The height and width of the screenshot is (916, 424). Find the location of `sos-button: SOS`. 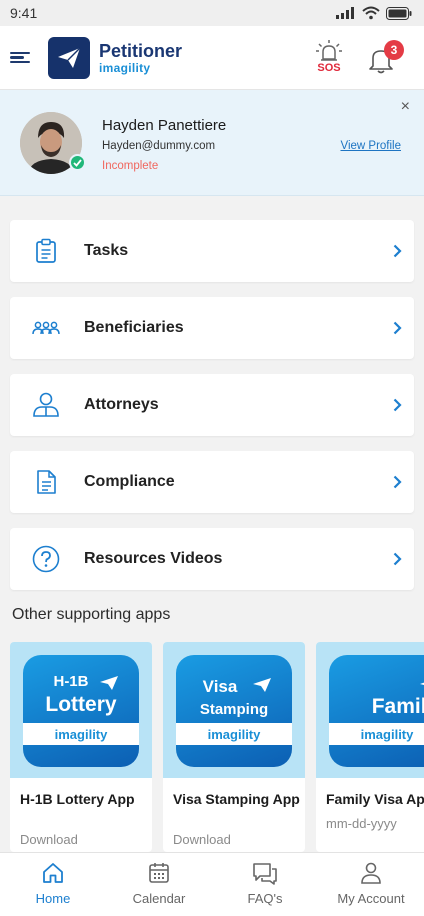

sos-button: SOS is located at coordinates (329, 60).